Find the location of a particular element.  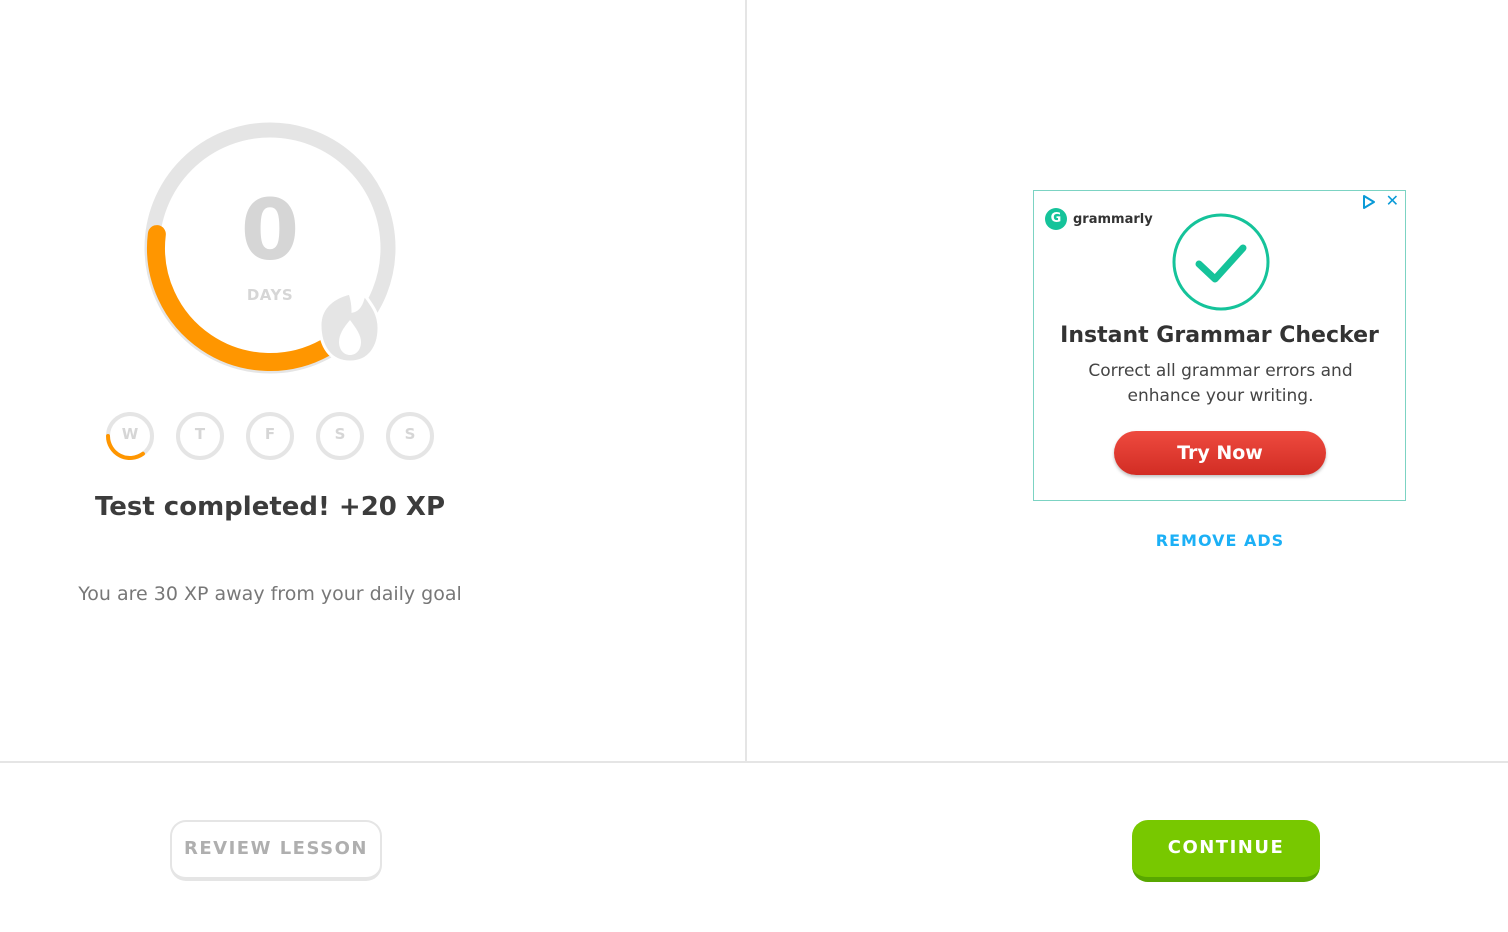

streak-unit-label: DAYS is located at coordinates (270, 295).